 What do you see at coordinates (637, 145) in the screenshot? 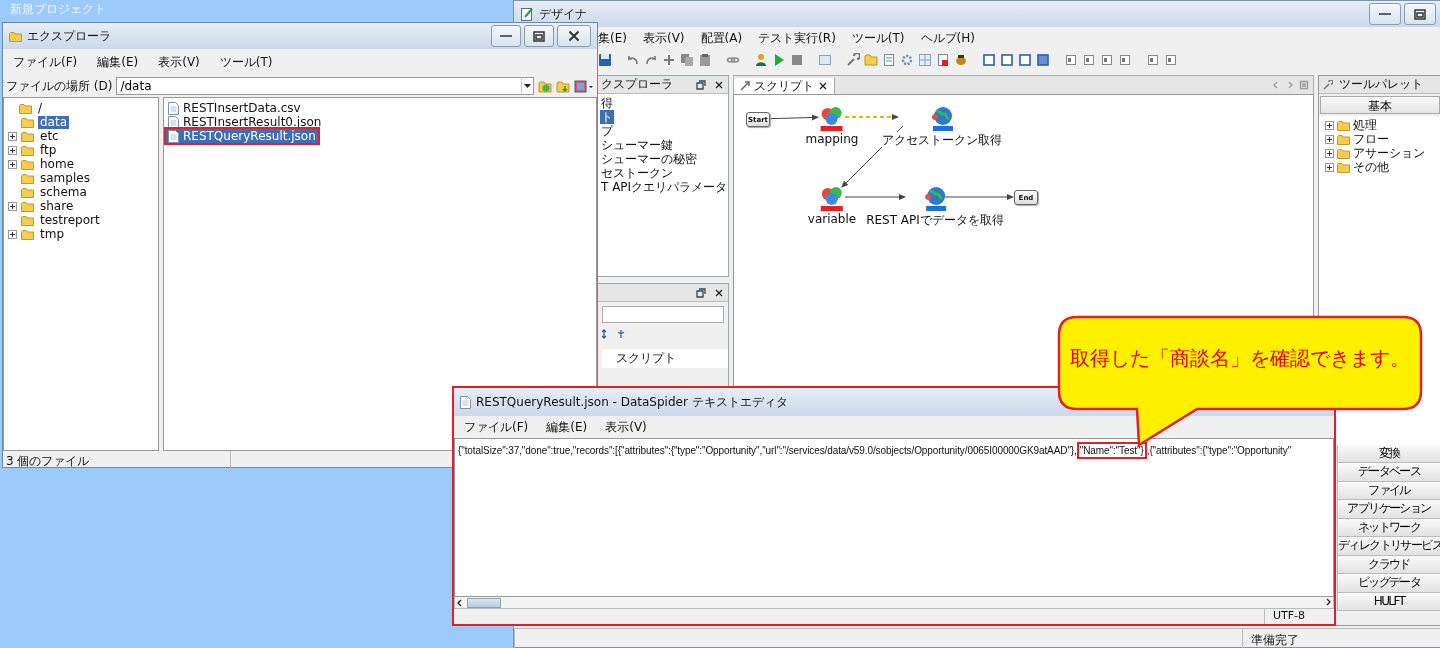
I see `tree-item: シューマー鍵` at bounding box center [637, 145].